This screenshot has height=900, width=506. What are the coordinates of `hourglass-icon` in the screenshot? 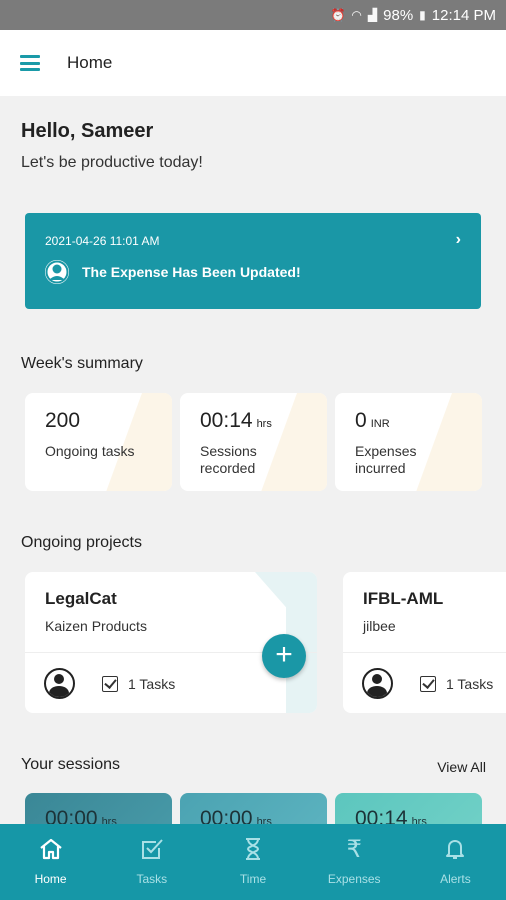 It's located at (253, 849).